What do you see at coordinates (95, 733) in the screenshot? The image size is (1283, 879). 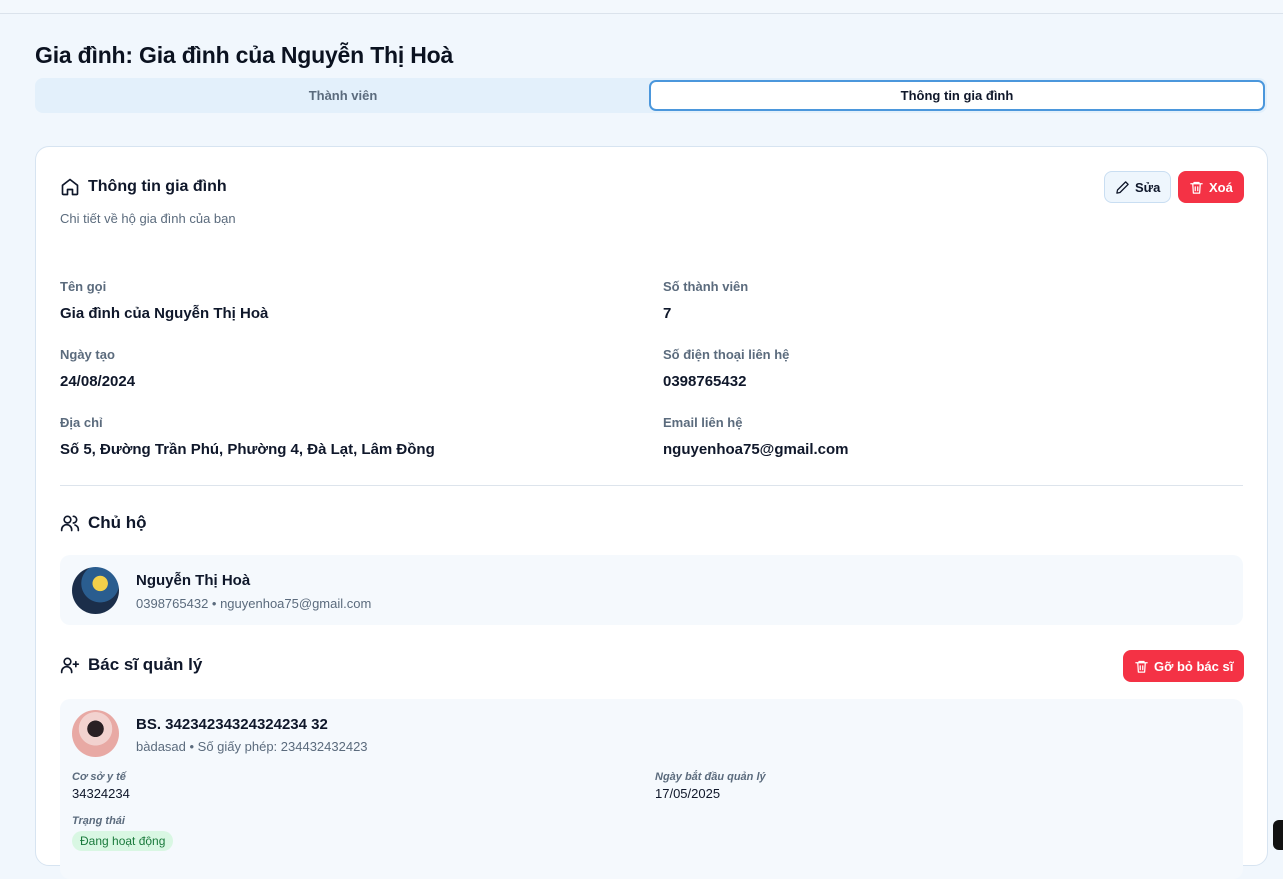 I see `doctor-avatar` at bounding box center [95, 733].